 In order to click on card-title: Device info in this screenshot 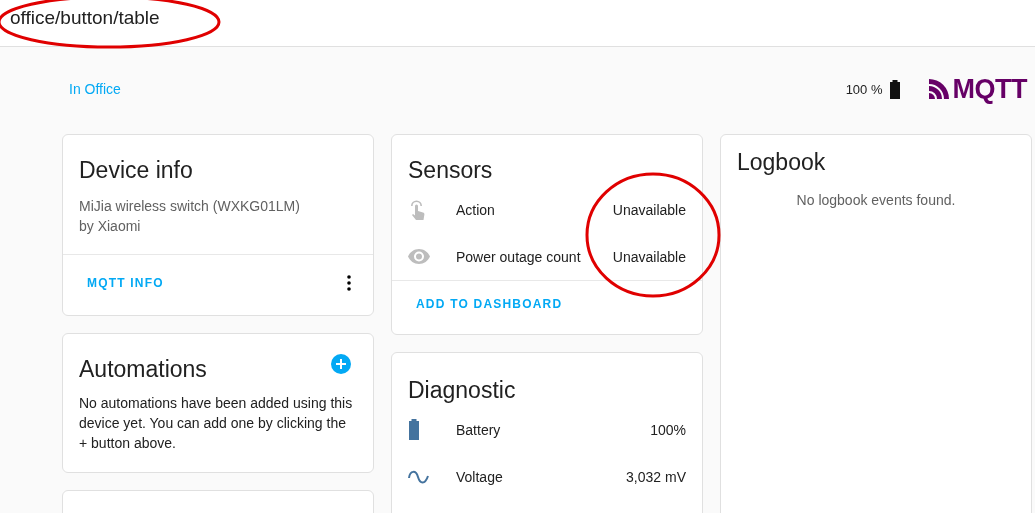, I will do `click(136, 170)`.